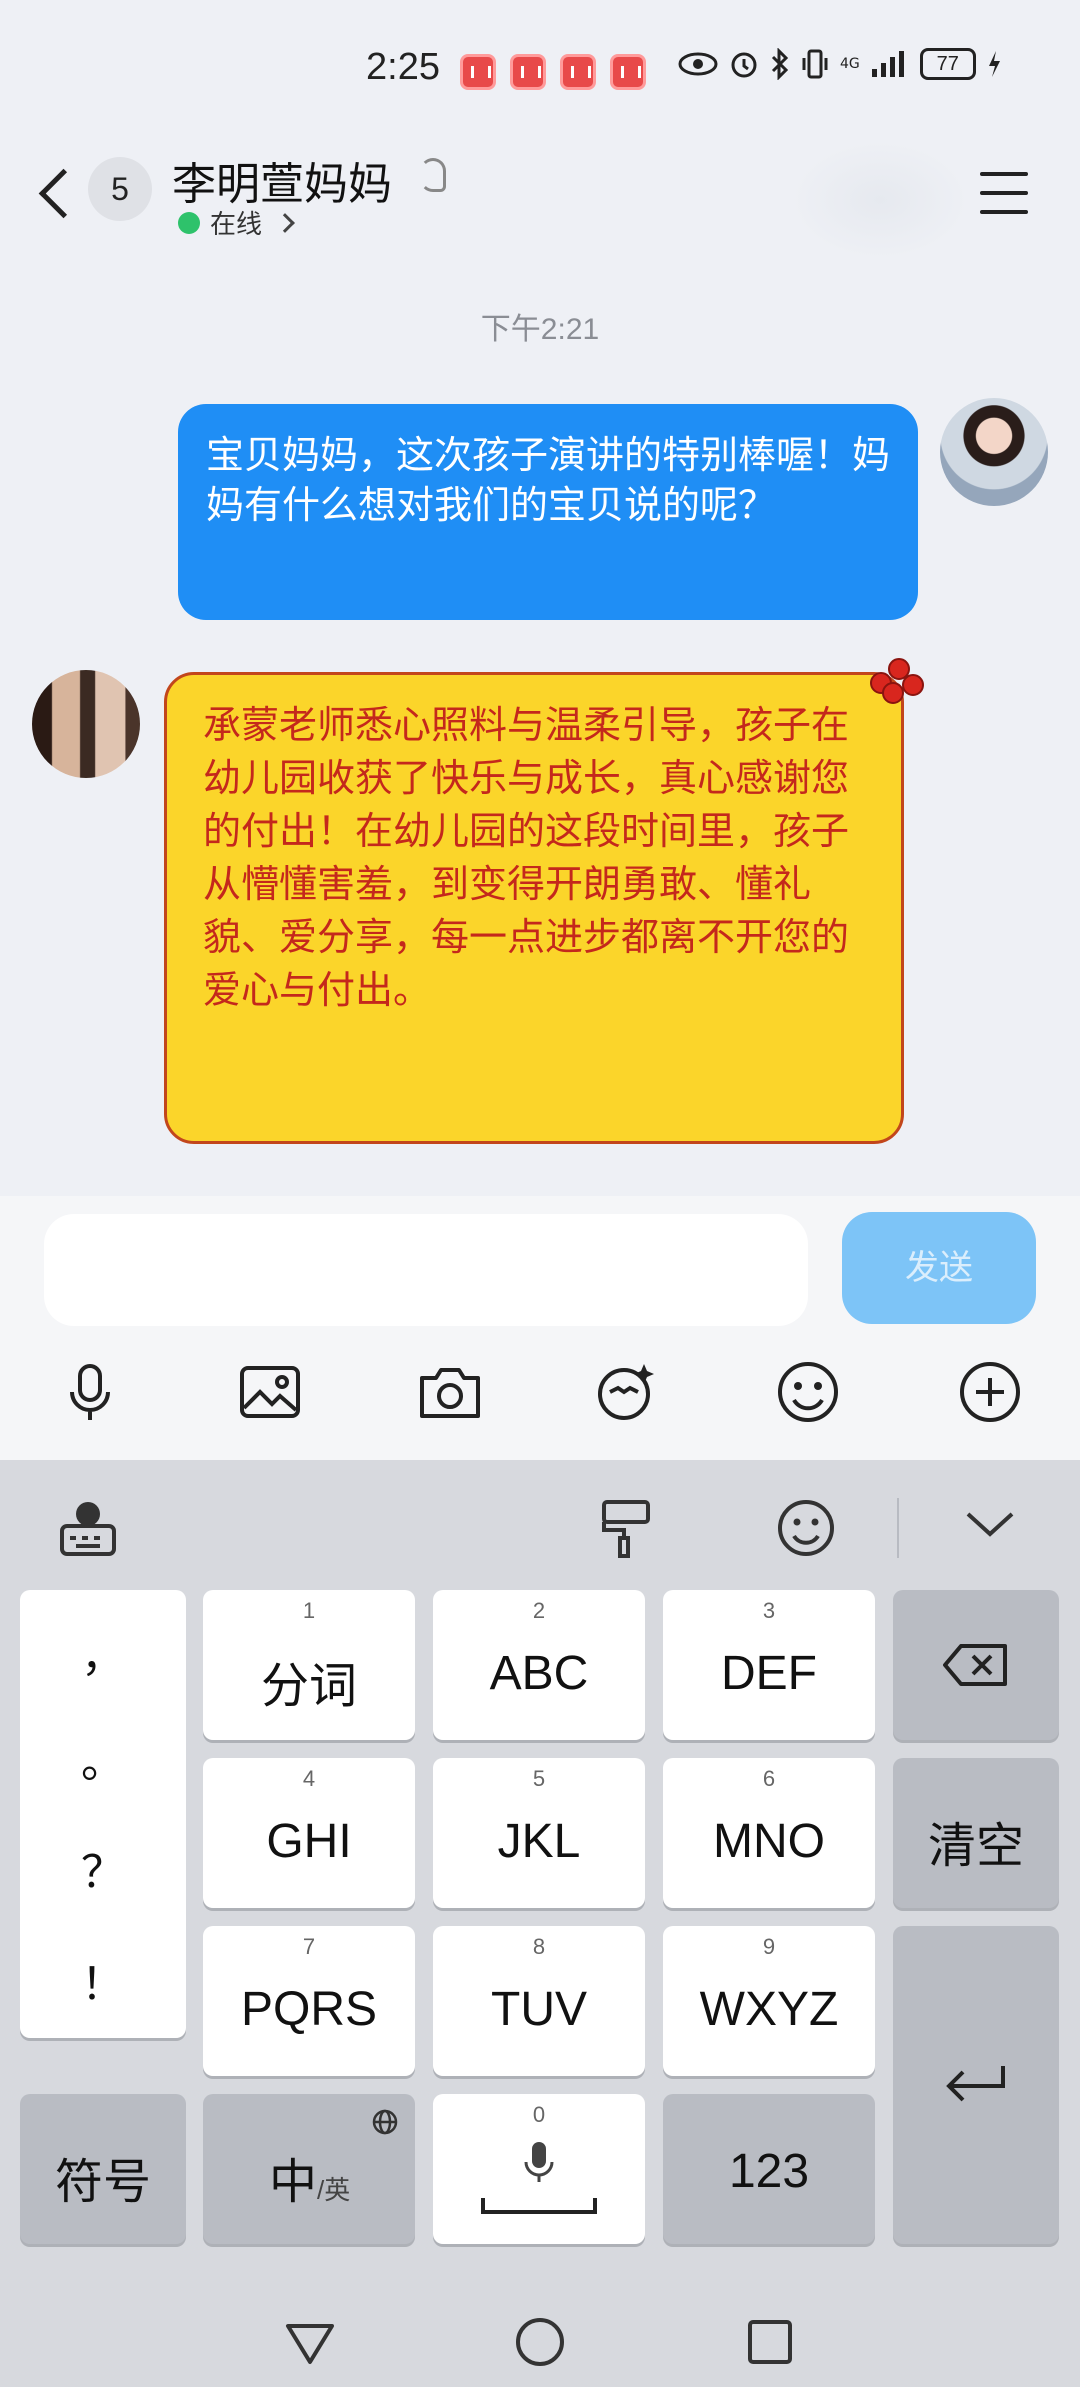  I want to click on symbols-key-label: 符号, so click(102, 2182).